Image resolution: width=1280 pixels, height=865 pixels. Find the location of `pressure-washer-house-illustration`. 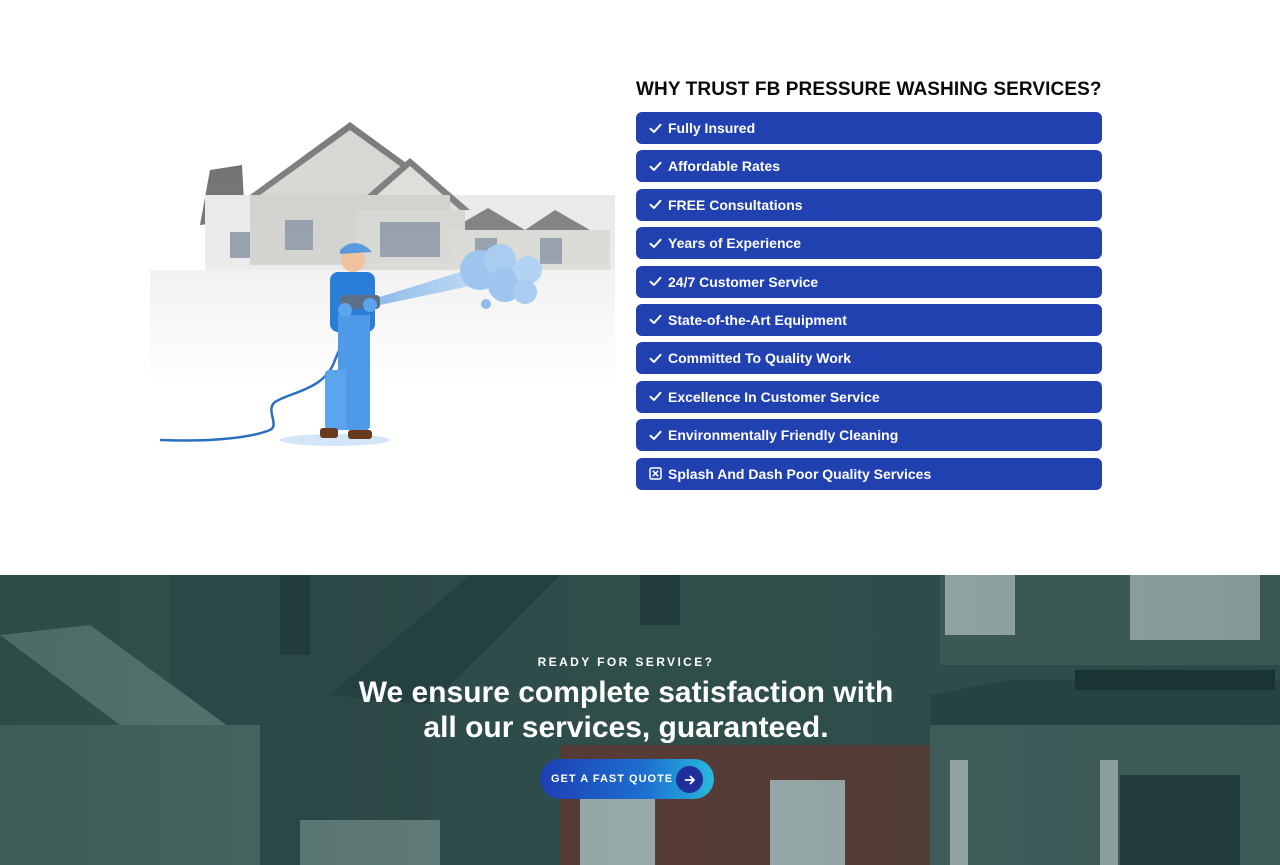

pressure-washer-house-illustration is located at coordinates (382, 278).